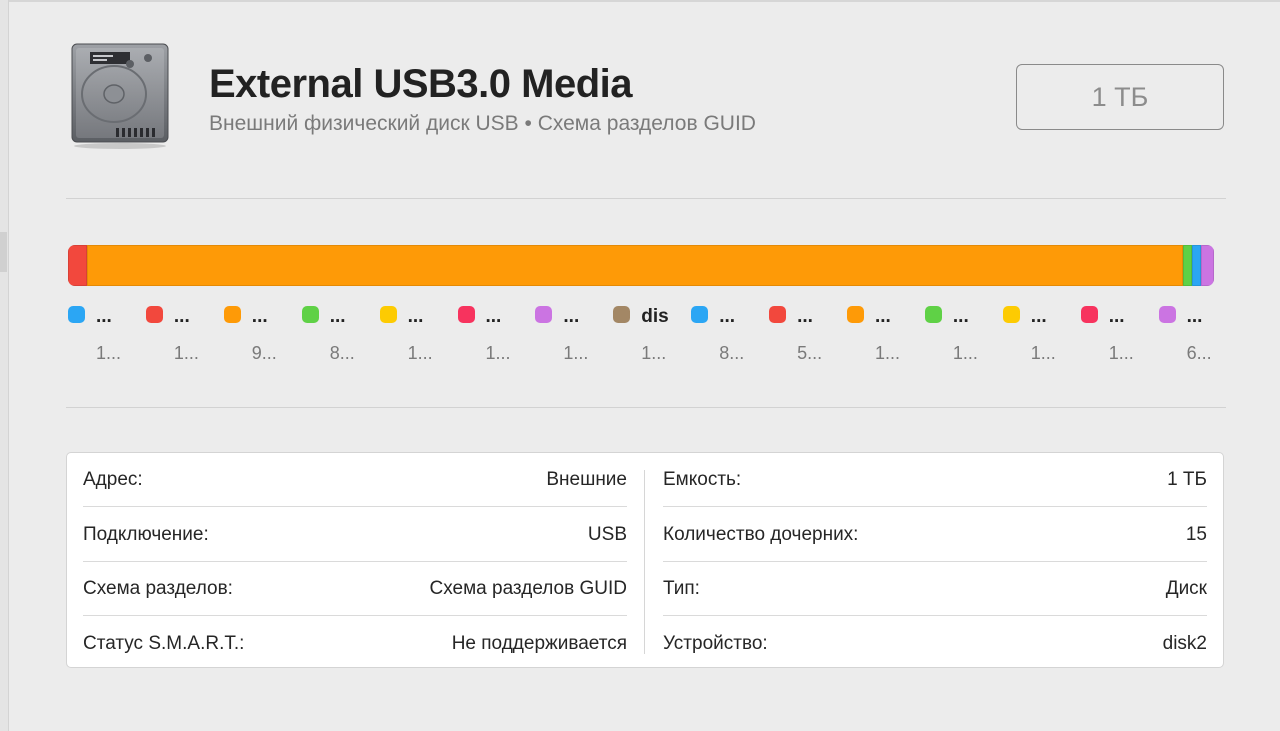 The height and width of the screenshot is (731, 1280). Describe the element at coordinates (158, 588) in the screenshot. I see `info-label: Схема разделов:` at that location.